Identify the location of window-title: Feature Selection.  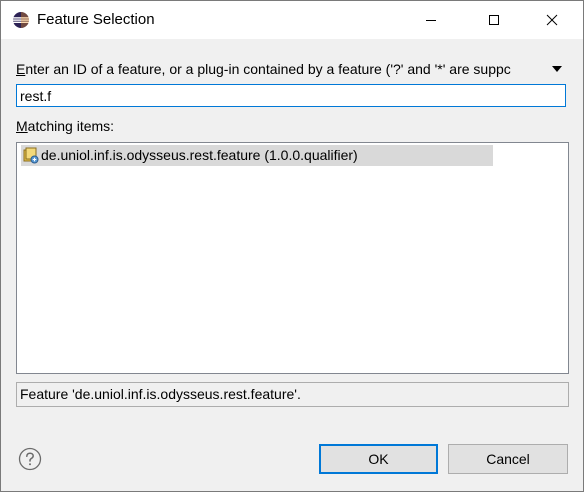
(96, 19).